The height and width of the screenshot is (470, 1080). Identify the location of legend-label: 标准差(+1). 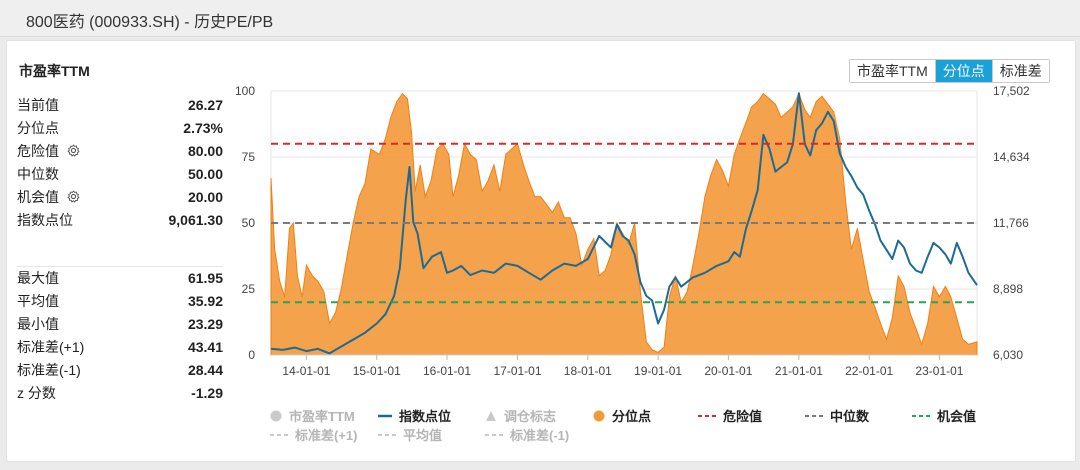
(326, 435).